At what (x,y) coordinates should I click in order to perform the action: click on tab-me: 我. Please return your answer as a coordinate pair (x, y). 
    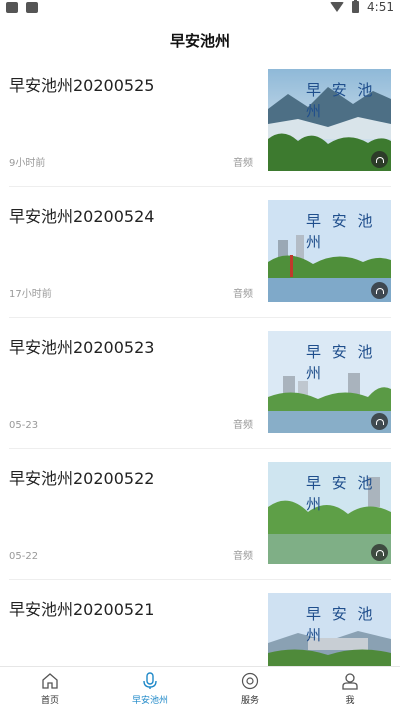
    Looking at the image, I should click on (350, 688).